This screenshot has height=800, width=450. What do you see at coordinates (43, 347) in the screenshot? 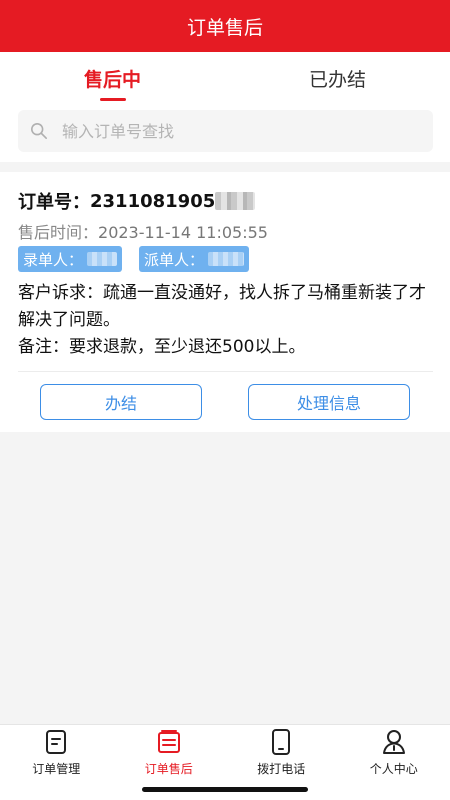
I see `remark-label: 备注：` at bounding box center [43, 347].